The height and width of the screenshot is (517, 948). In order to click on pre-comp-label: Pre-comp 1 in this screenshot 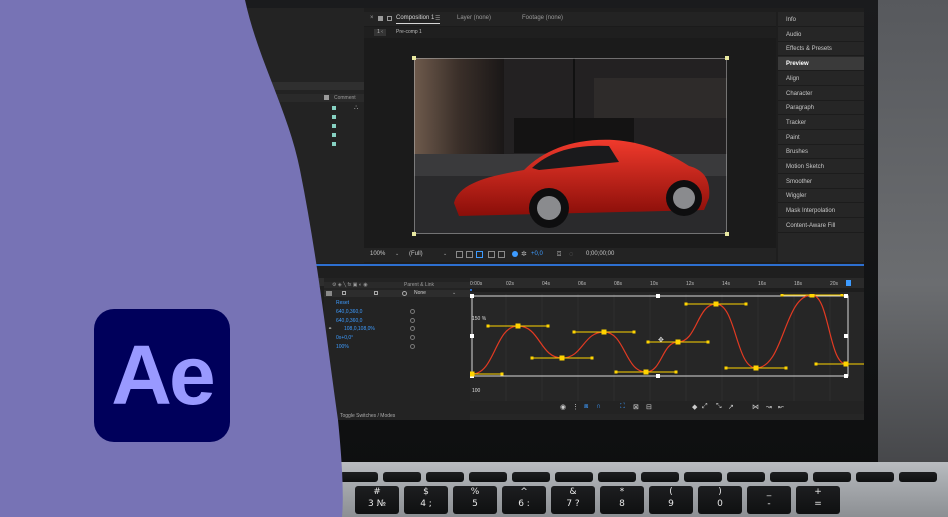, I will do `click(409, 32)`.